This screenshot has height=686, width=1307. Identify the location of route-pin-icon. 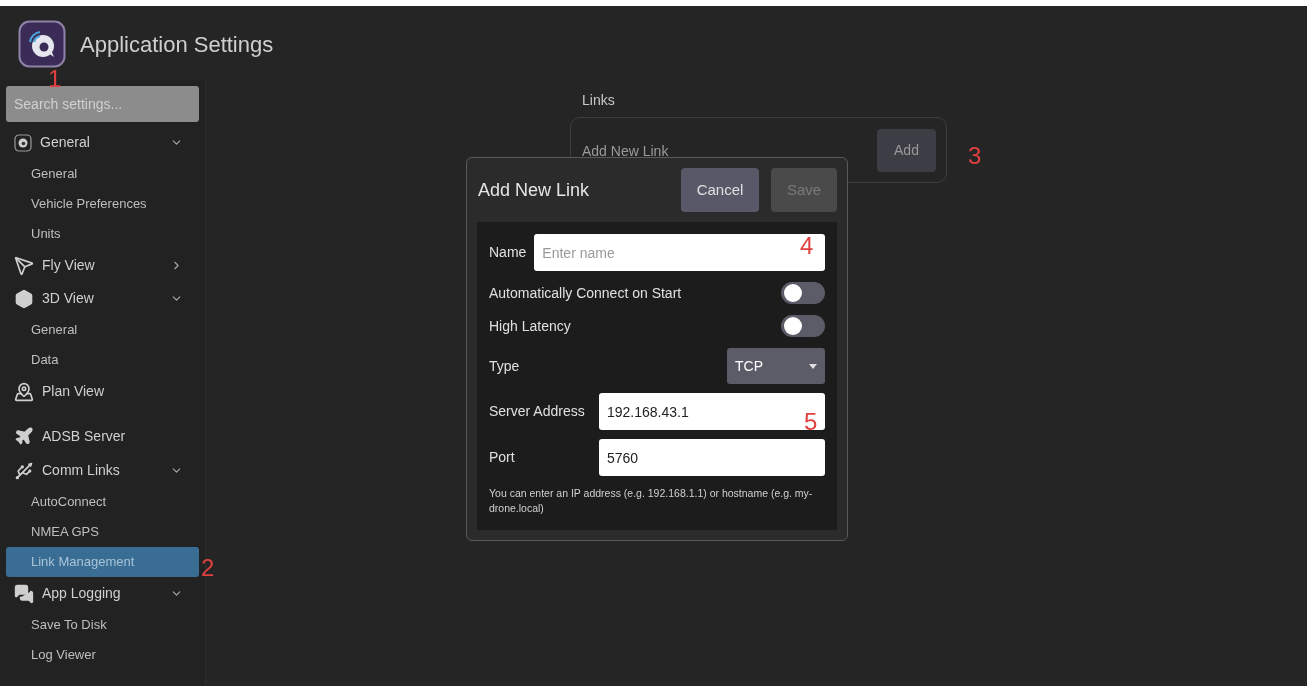
(24, 391).